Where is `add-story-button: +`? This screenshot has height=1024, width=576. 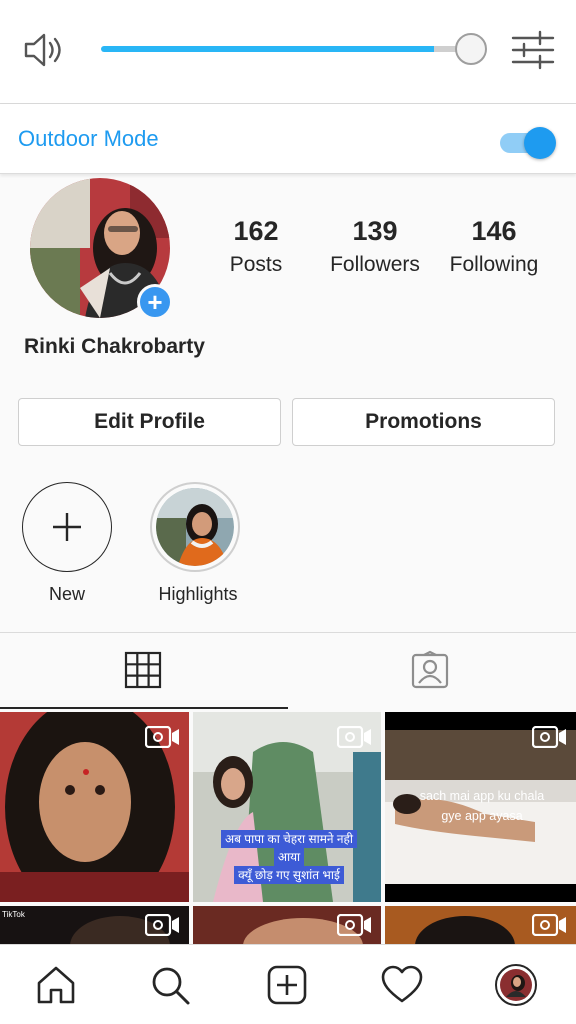 add-story-button: + is located at coordinates (155, 302).